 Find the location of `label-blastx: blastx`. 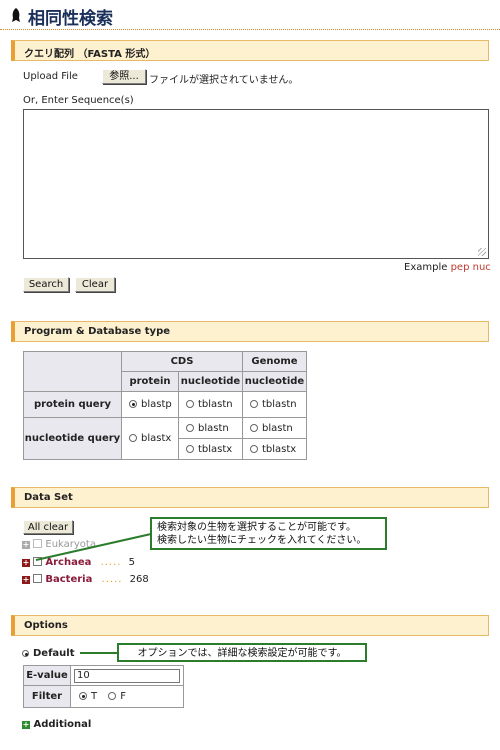

label-blastx: blastx is located at coordinates (156, 438).